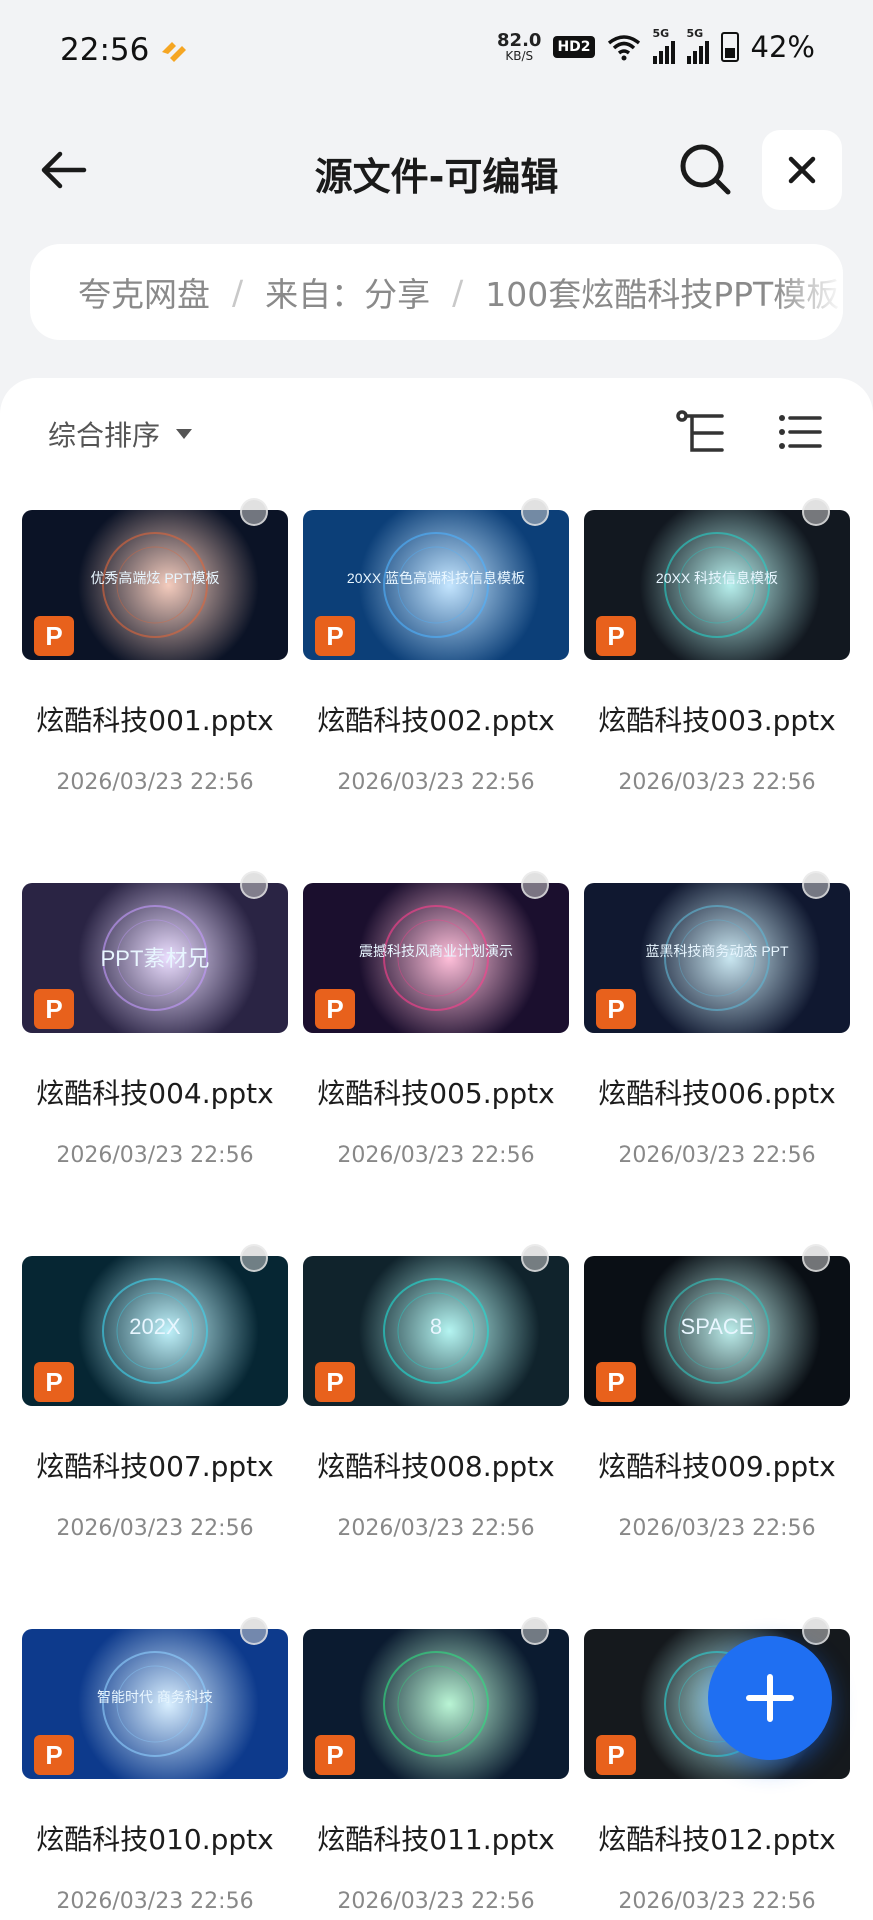  Describe the element at coordinates (144, 1412) in the screenshot. I see `file-card: 202X P 炫酷科技007.pptx 2026/03/23 22:56` at that location.